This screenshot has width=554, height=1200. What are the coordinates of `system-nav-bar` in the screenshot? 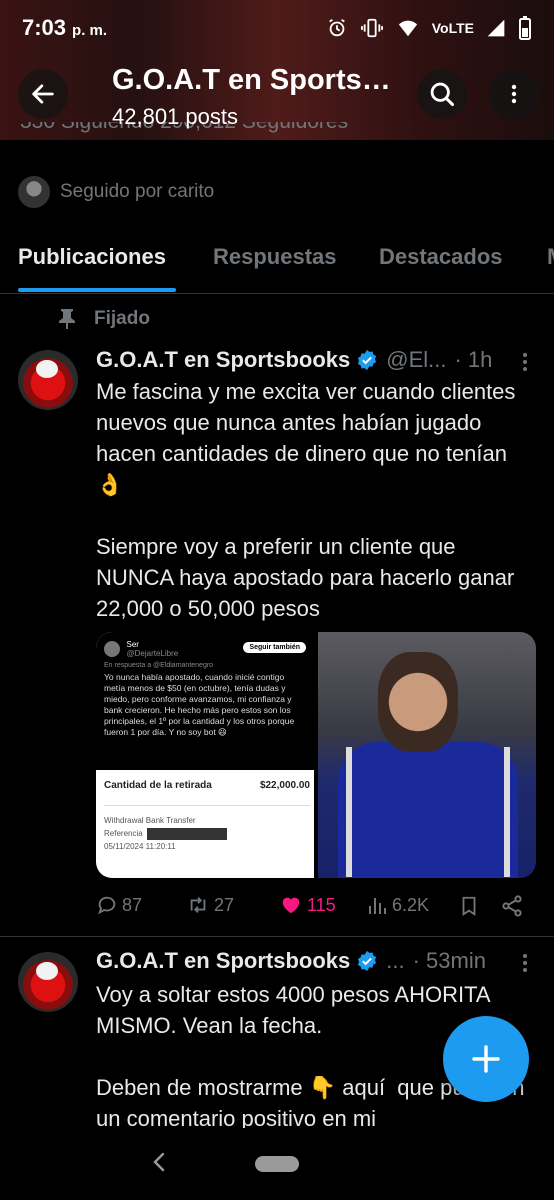 It's located at (277, 1164).